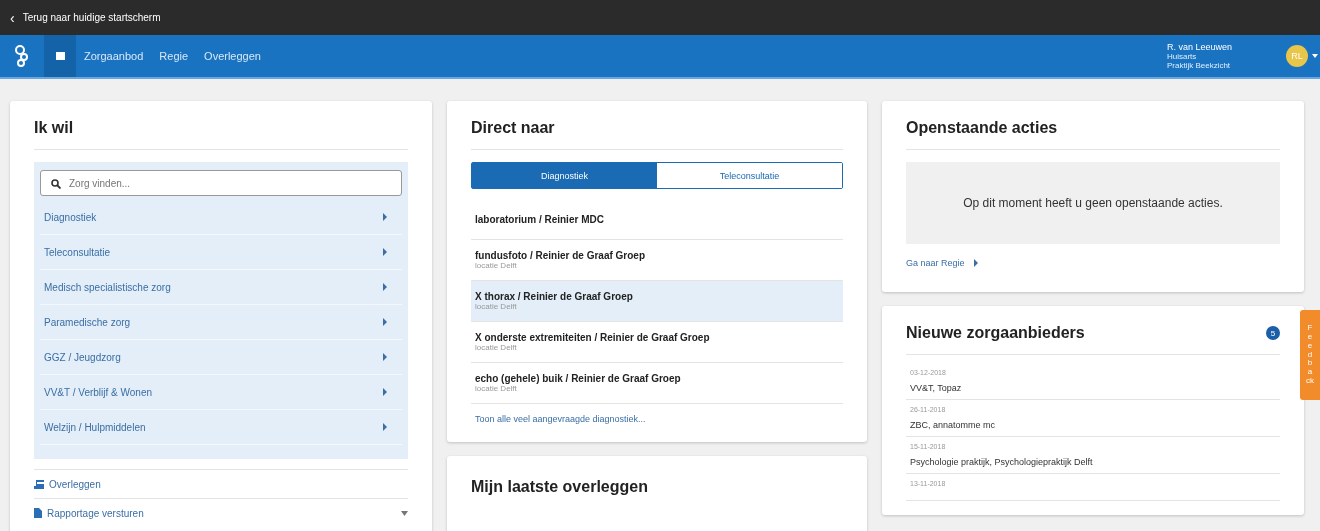 The height and width of the screenshot is (531, 1320). Describe the element at coordinates (1093, 425) in the screenshot. I see `provider-name: ZBC, annatomme mc` at that location.